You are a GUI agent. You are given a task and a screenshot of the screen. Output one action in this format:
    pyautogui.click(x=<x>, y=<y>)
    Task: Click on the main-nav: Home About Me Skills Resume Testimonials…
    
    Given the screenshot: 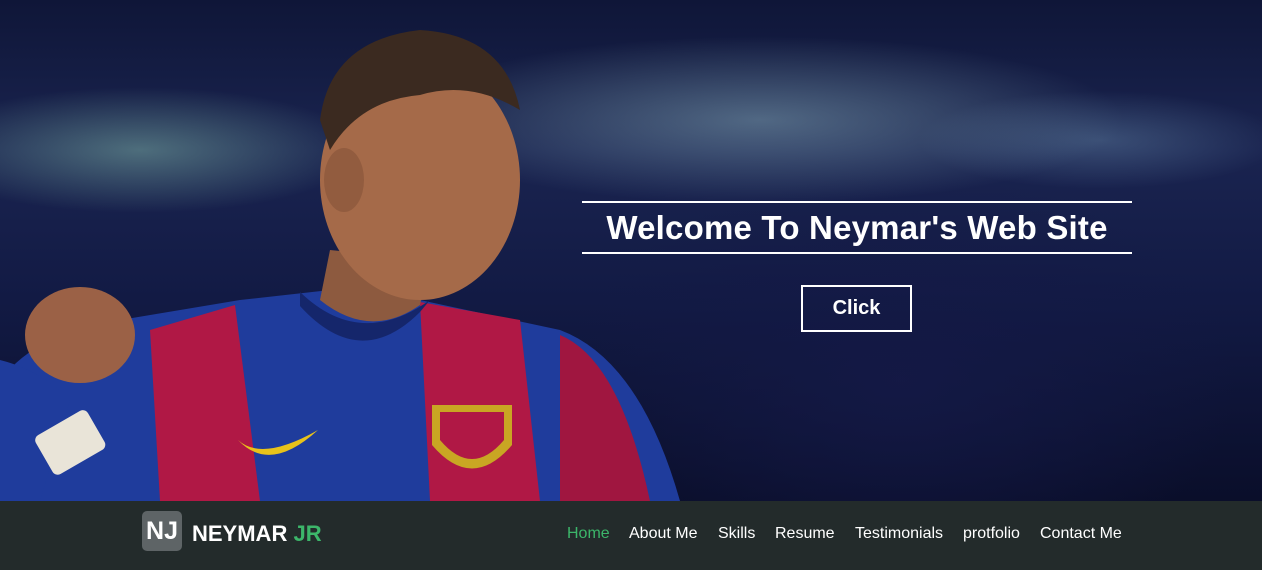 What is the action you would take?
    pyautogui.click(x=631, y=536)
    